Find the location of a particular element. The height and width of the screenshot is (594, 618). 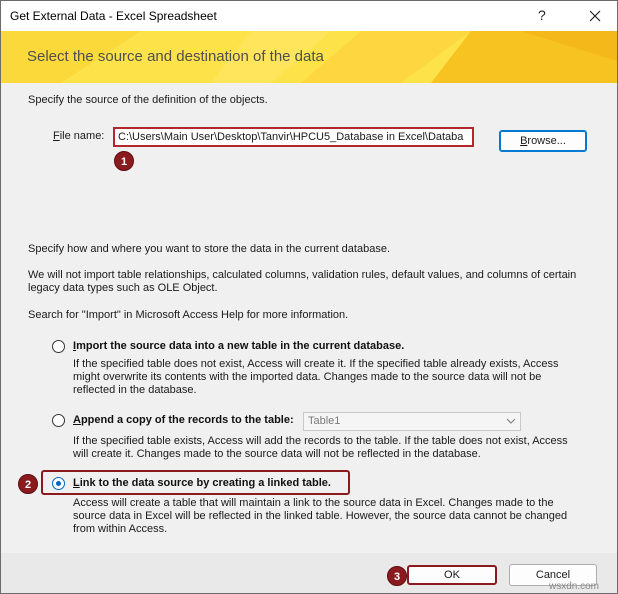

file-name-label-text: ile name: is located at coordinates (82, 136).